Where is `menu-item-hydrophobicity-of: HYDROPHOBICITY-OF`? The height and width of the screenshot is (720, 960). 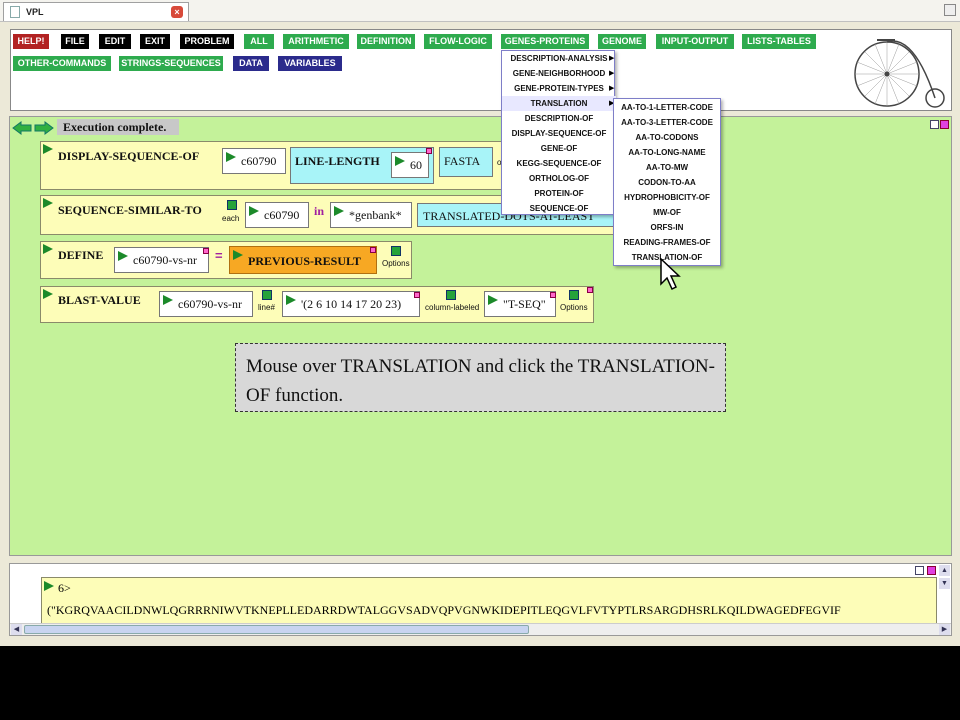
menu-item-hydrophobicity-of: HYDROPHOBICITY-OF is located at coordinates (667, 197).